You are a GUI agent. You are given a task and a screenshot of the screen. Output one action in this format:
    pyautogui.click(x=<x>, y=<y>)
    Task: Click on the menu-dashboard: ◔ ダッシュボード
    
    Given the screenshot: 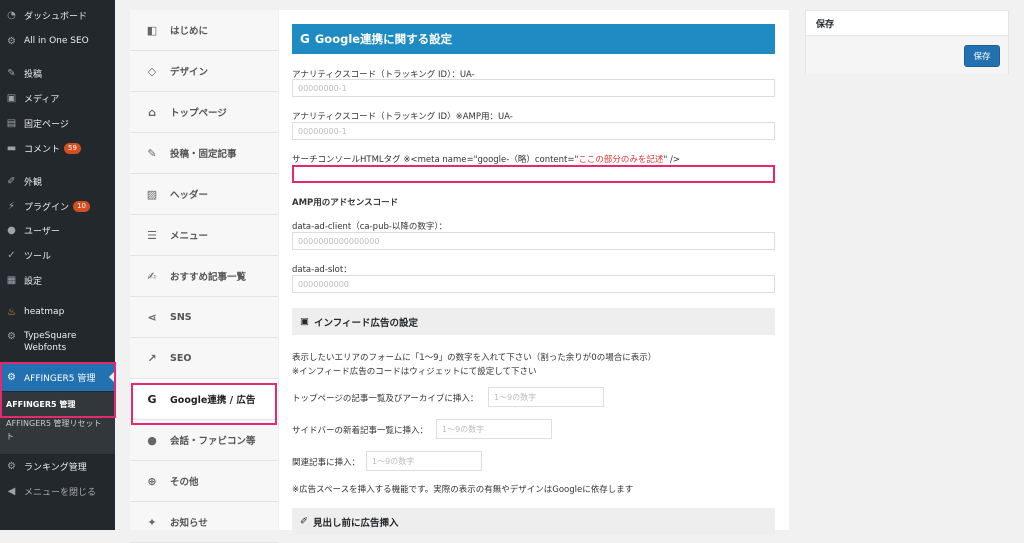 What is the action you would take?
    pyautogui.click(x=57, y=15)
    